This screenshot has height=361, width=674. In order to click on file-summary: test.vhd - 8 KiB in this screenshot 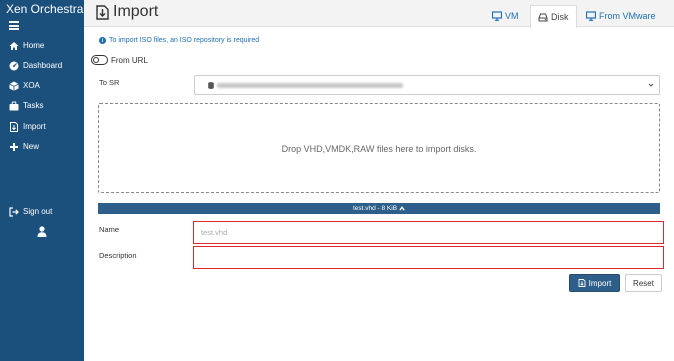, I will do `click(375, 208)`.